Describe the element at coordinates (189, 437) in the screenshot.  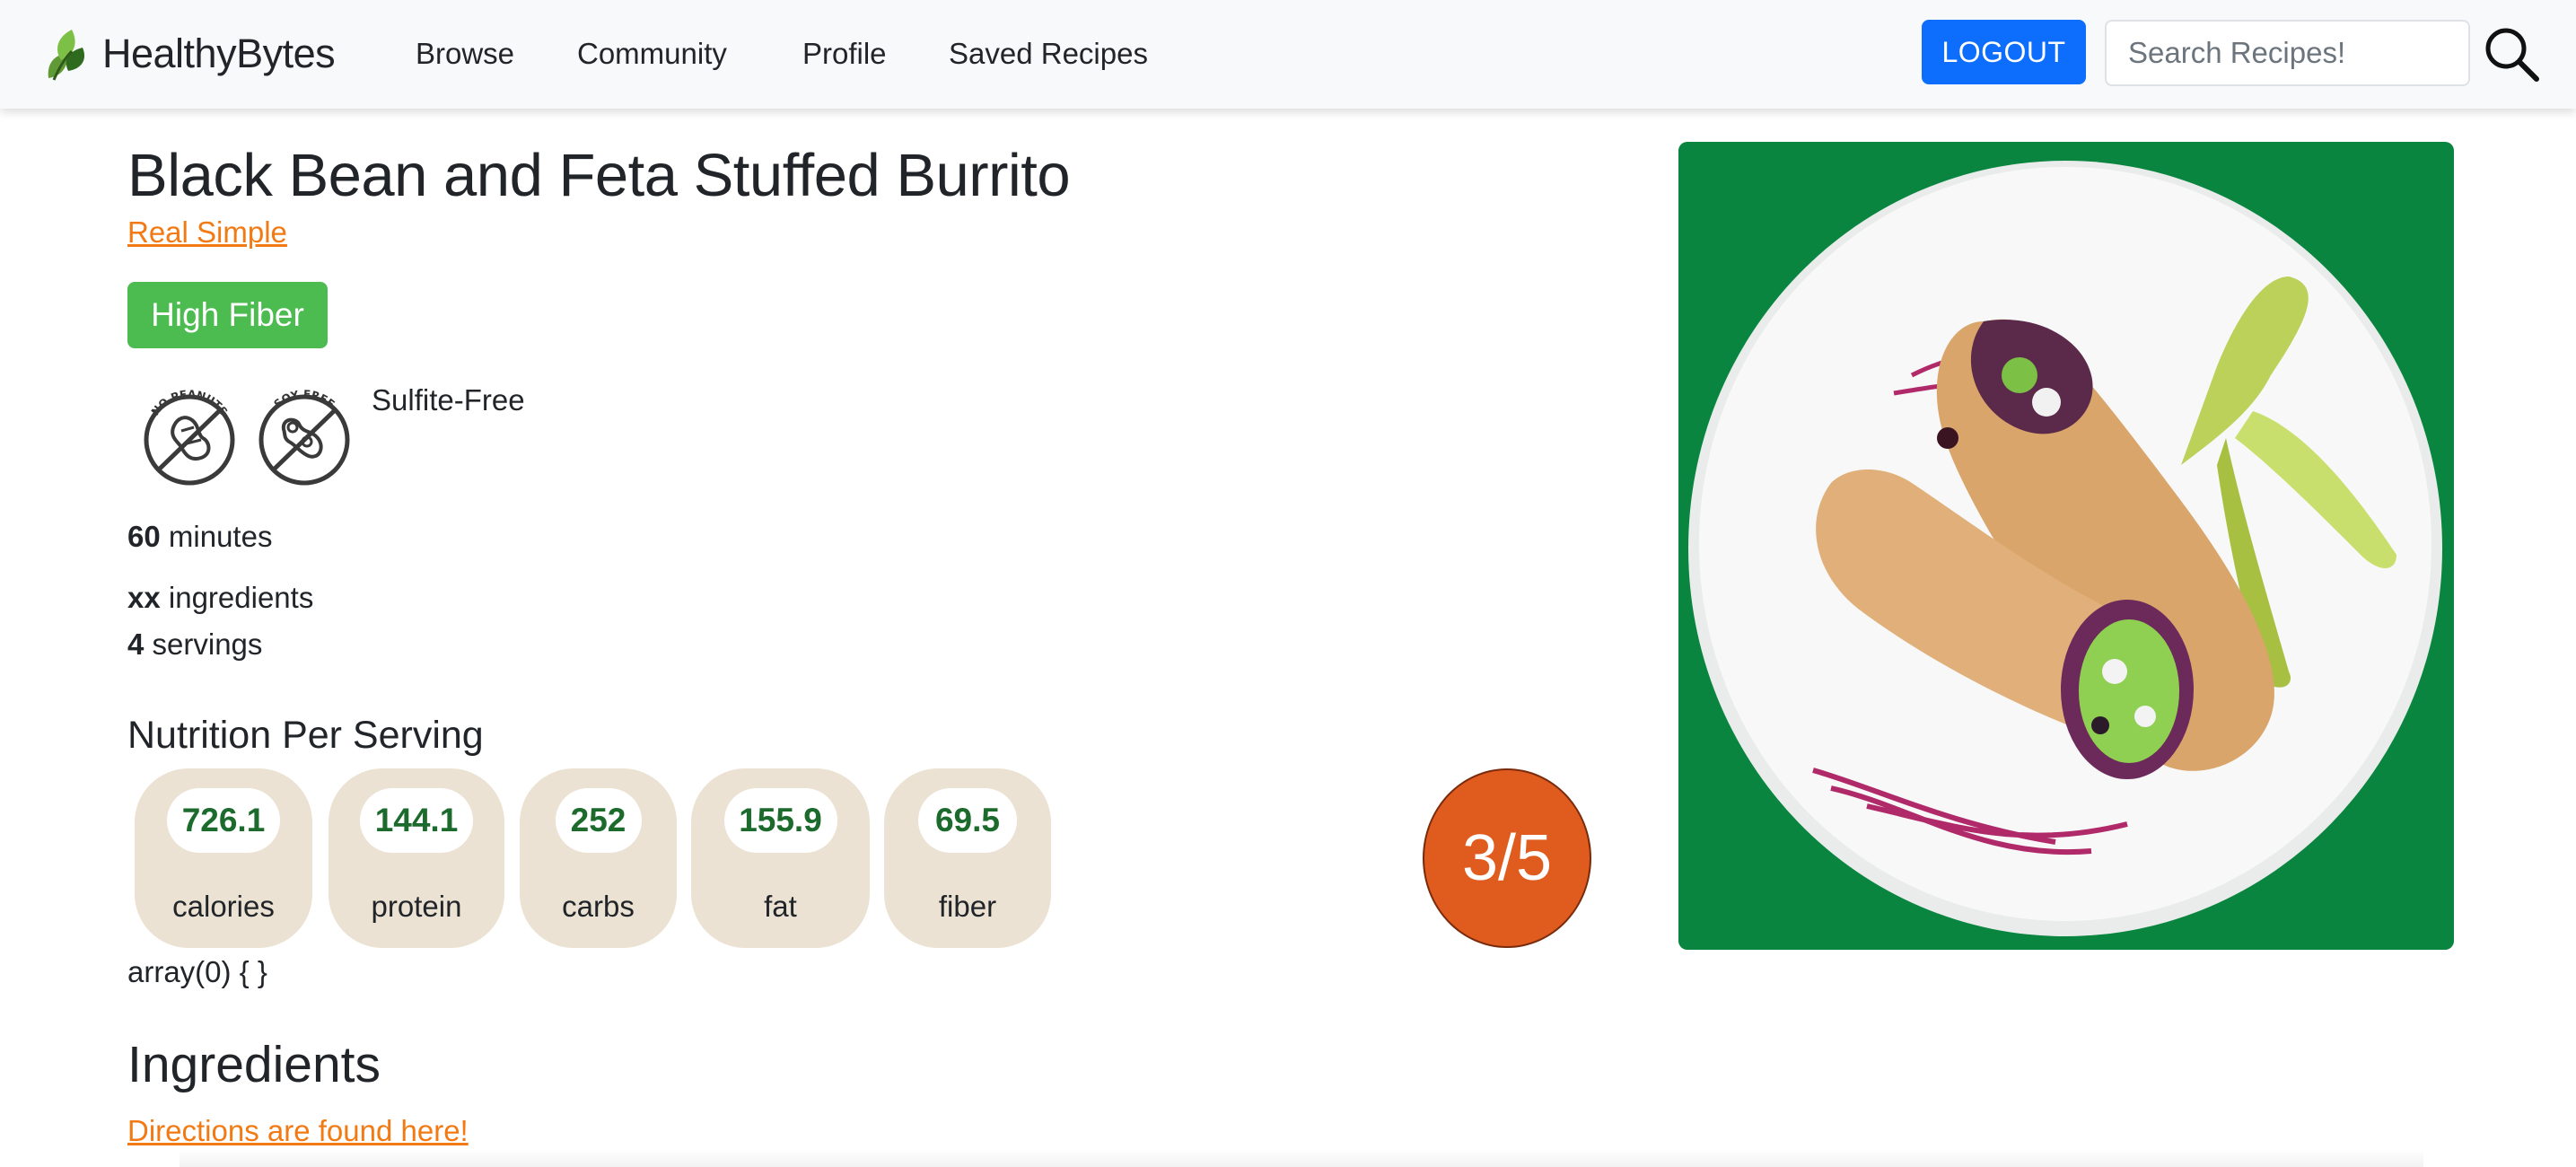
I see `no-peanuts-icon: NO PEANUTS` at that location.